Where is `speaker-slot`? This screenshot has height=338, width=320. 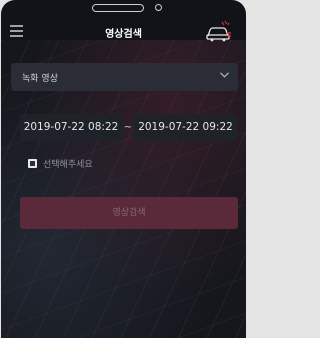
speaker-slot is located at coordinates (118, 8).